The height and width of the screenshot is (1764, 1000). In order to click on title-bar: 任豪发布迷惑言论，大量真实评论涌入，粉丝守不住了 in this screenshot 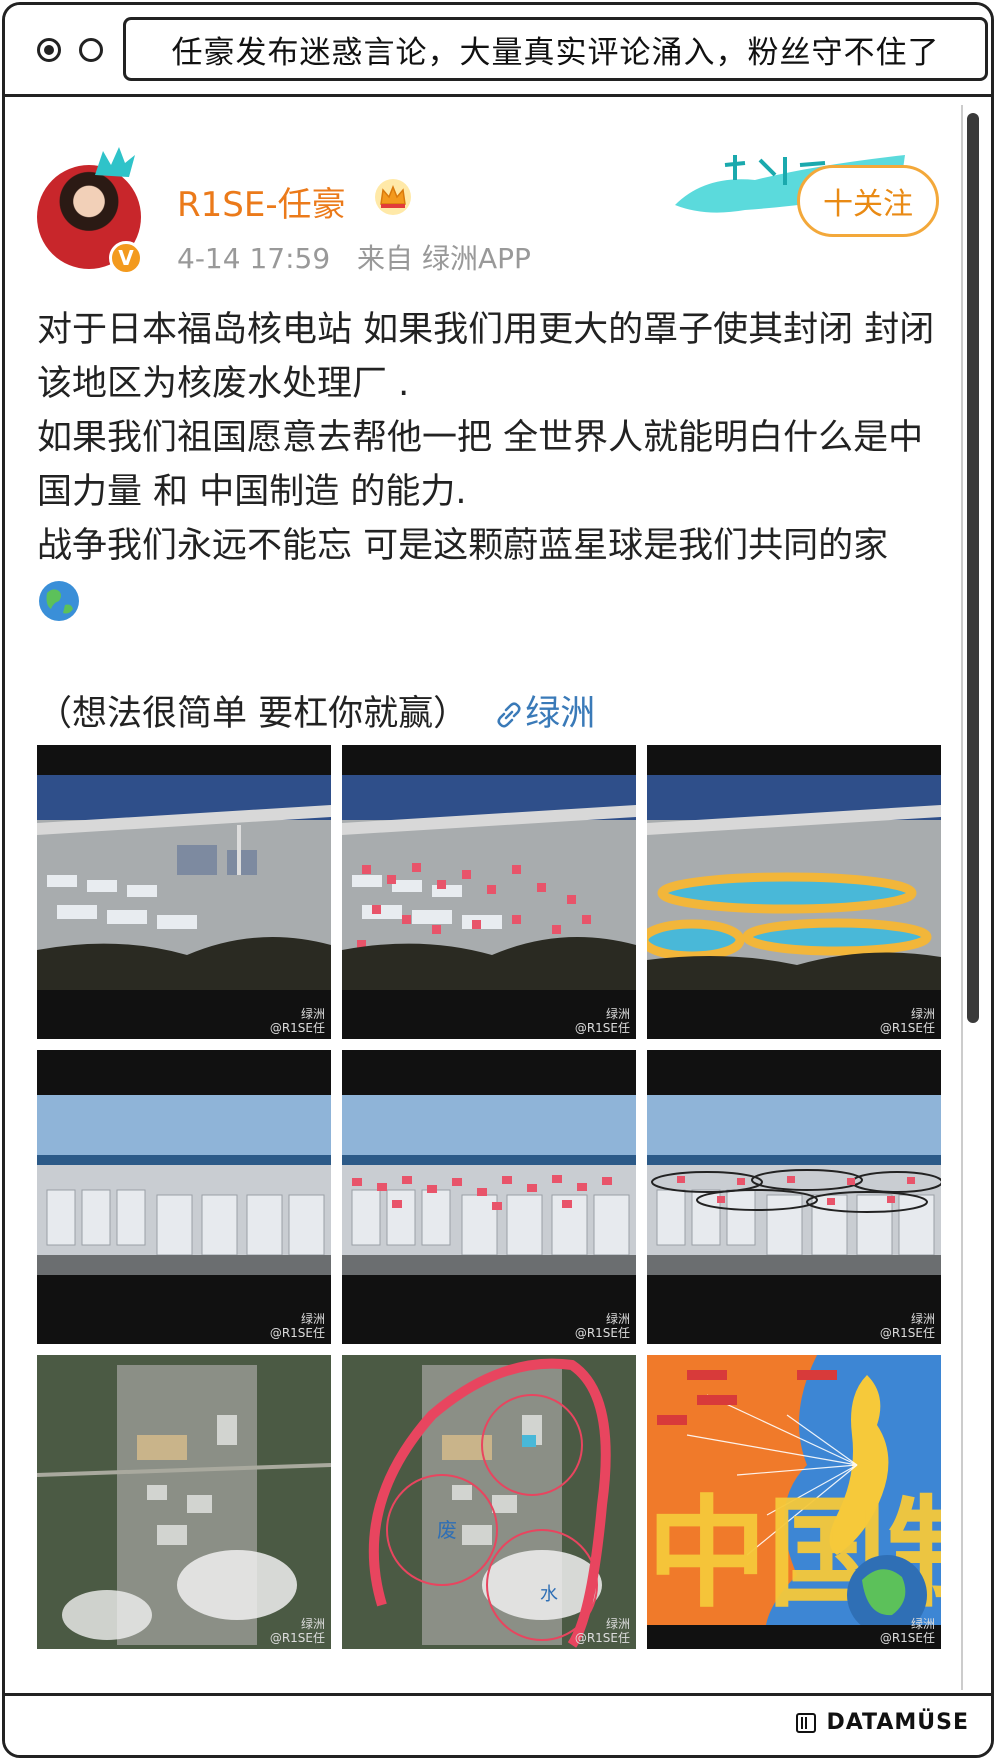, I will do `click(498, 51)`.